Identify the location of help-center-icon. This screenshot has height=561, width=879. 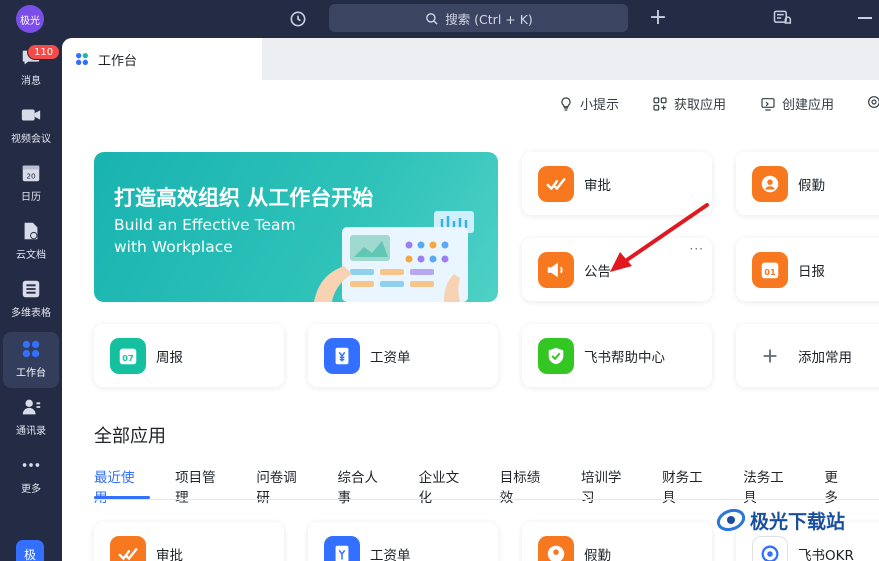
(556, 355).